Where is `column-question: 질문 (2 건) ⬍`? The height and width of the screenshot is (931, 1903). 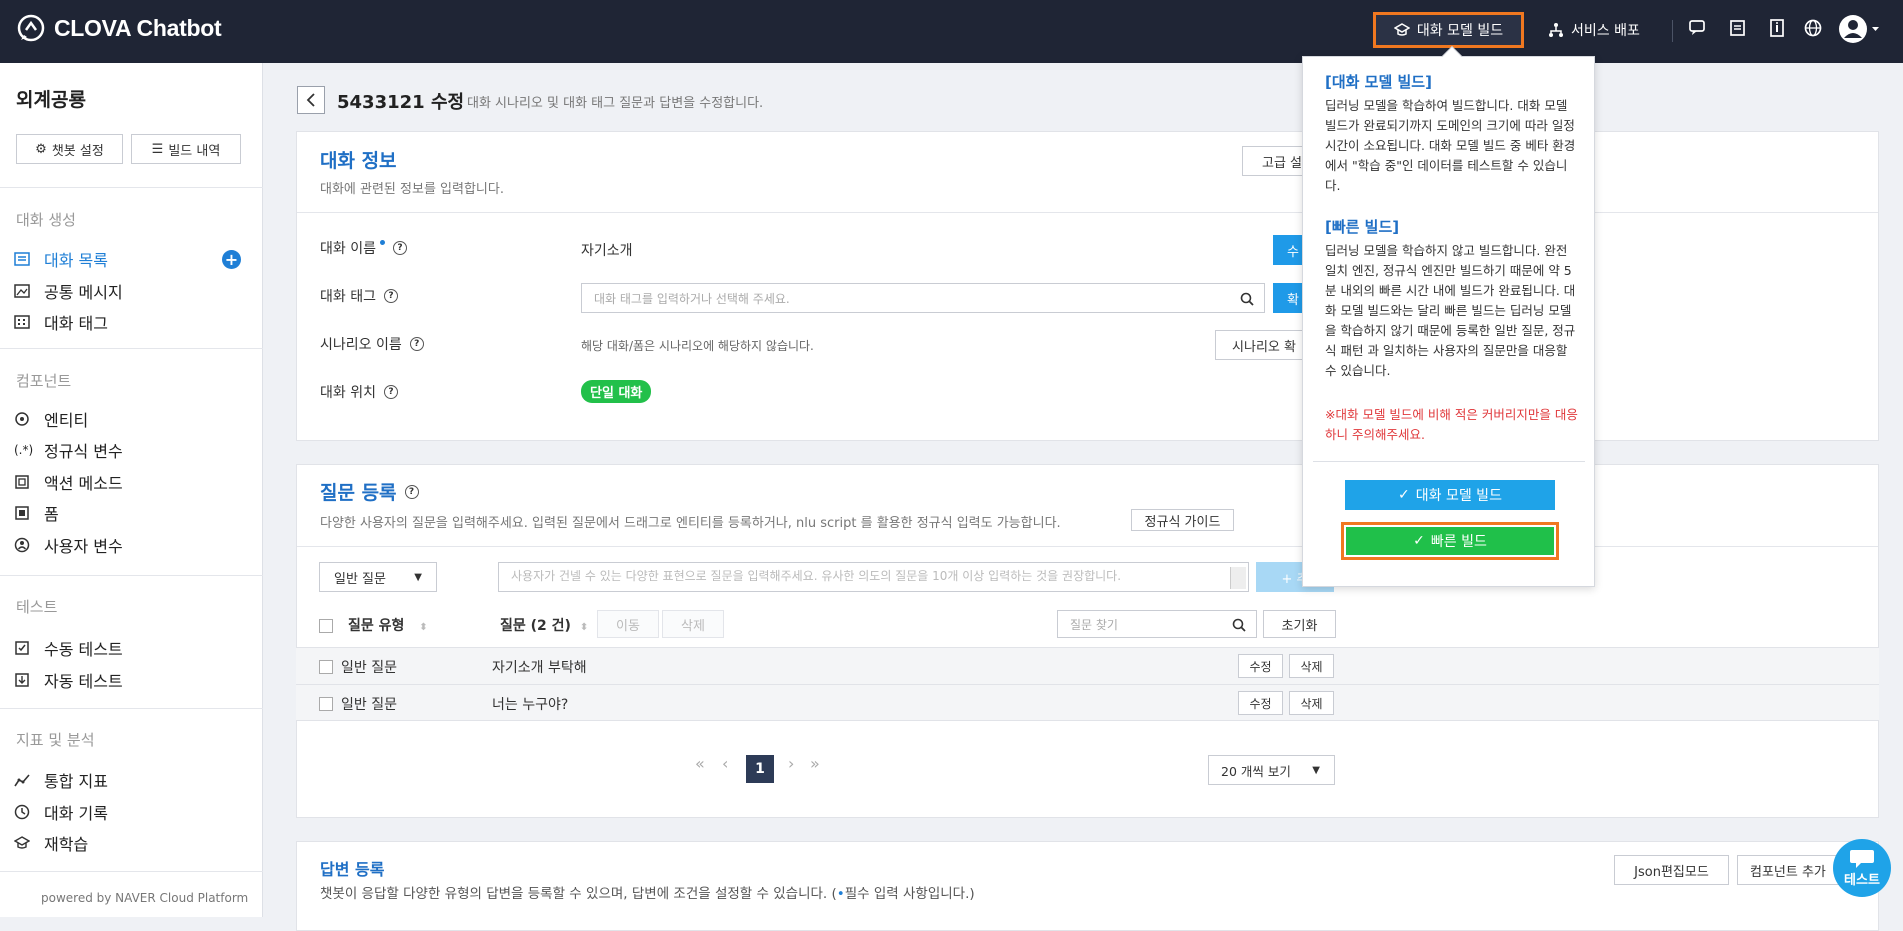 column-question: 질문 (2 건) ⬍ is located at coordinates (544, 625).